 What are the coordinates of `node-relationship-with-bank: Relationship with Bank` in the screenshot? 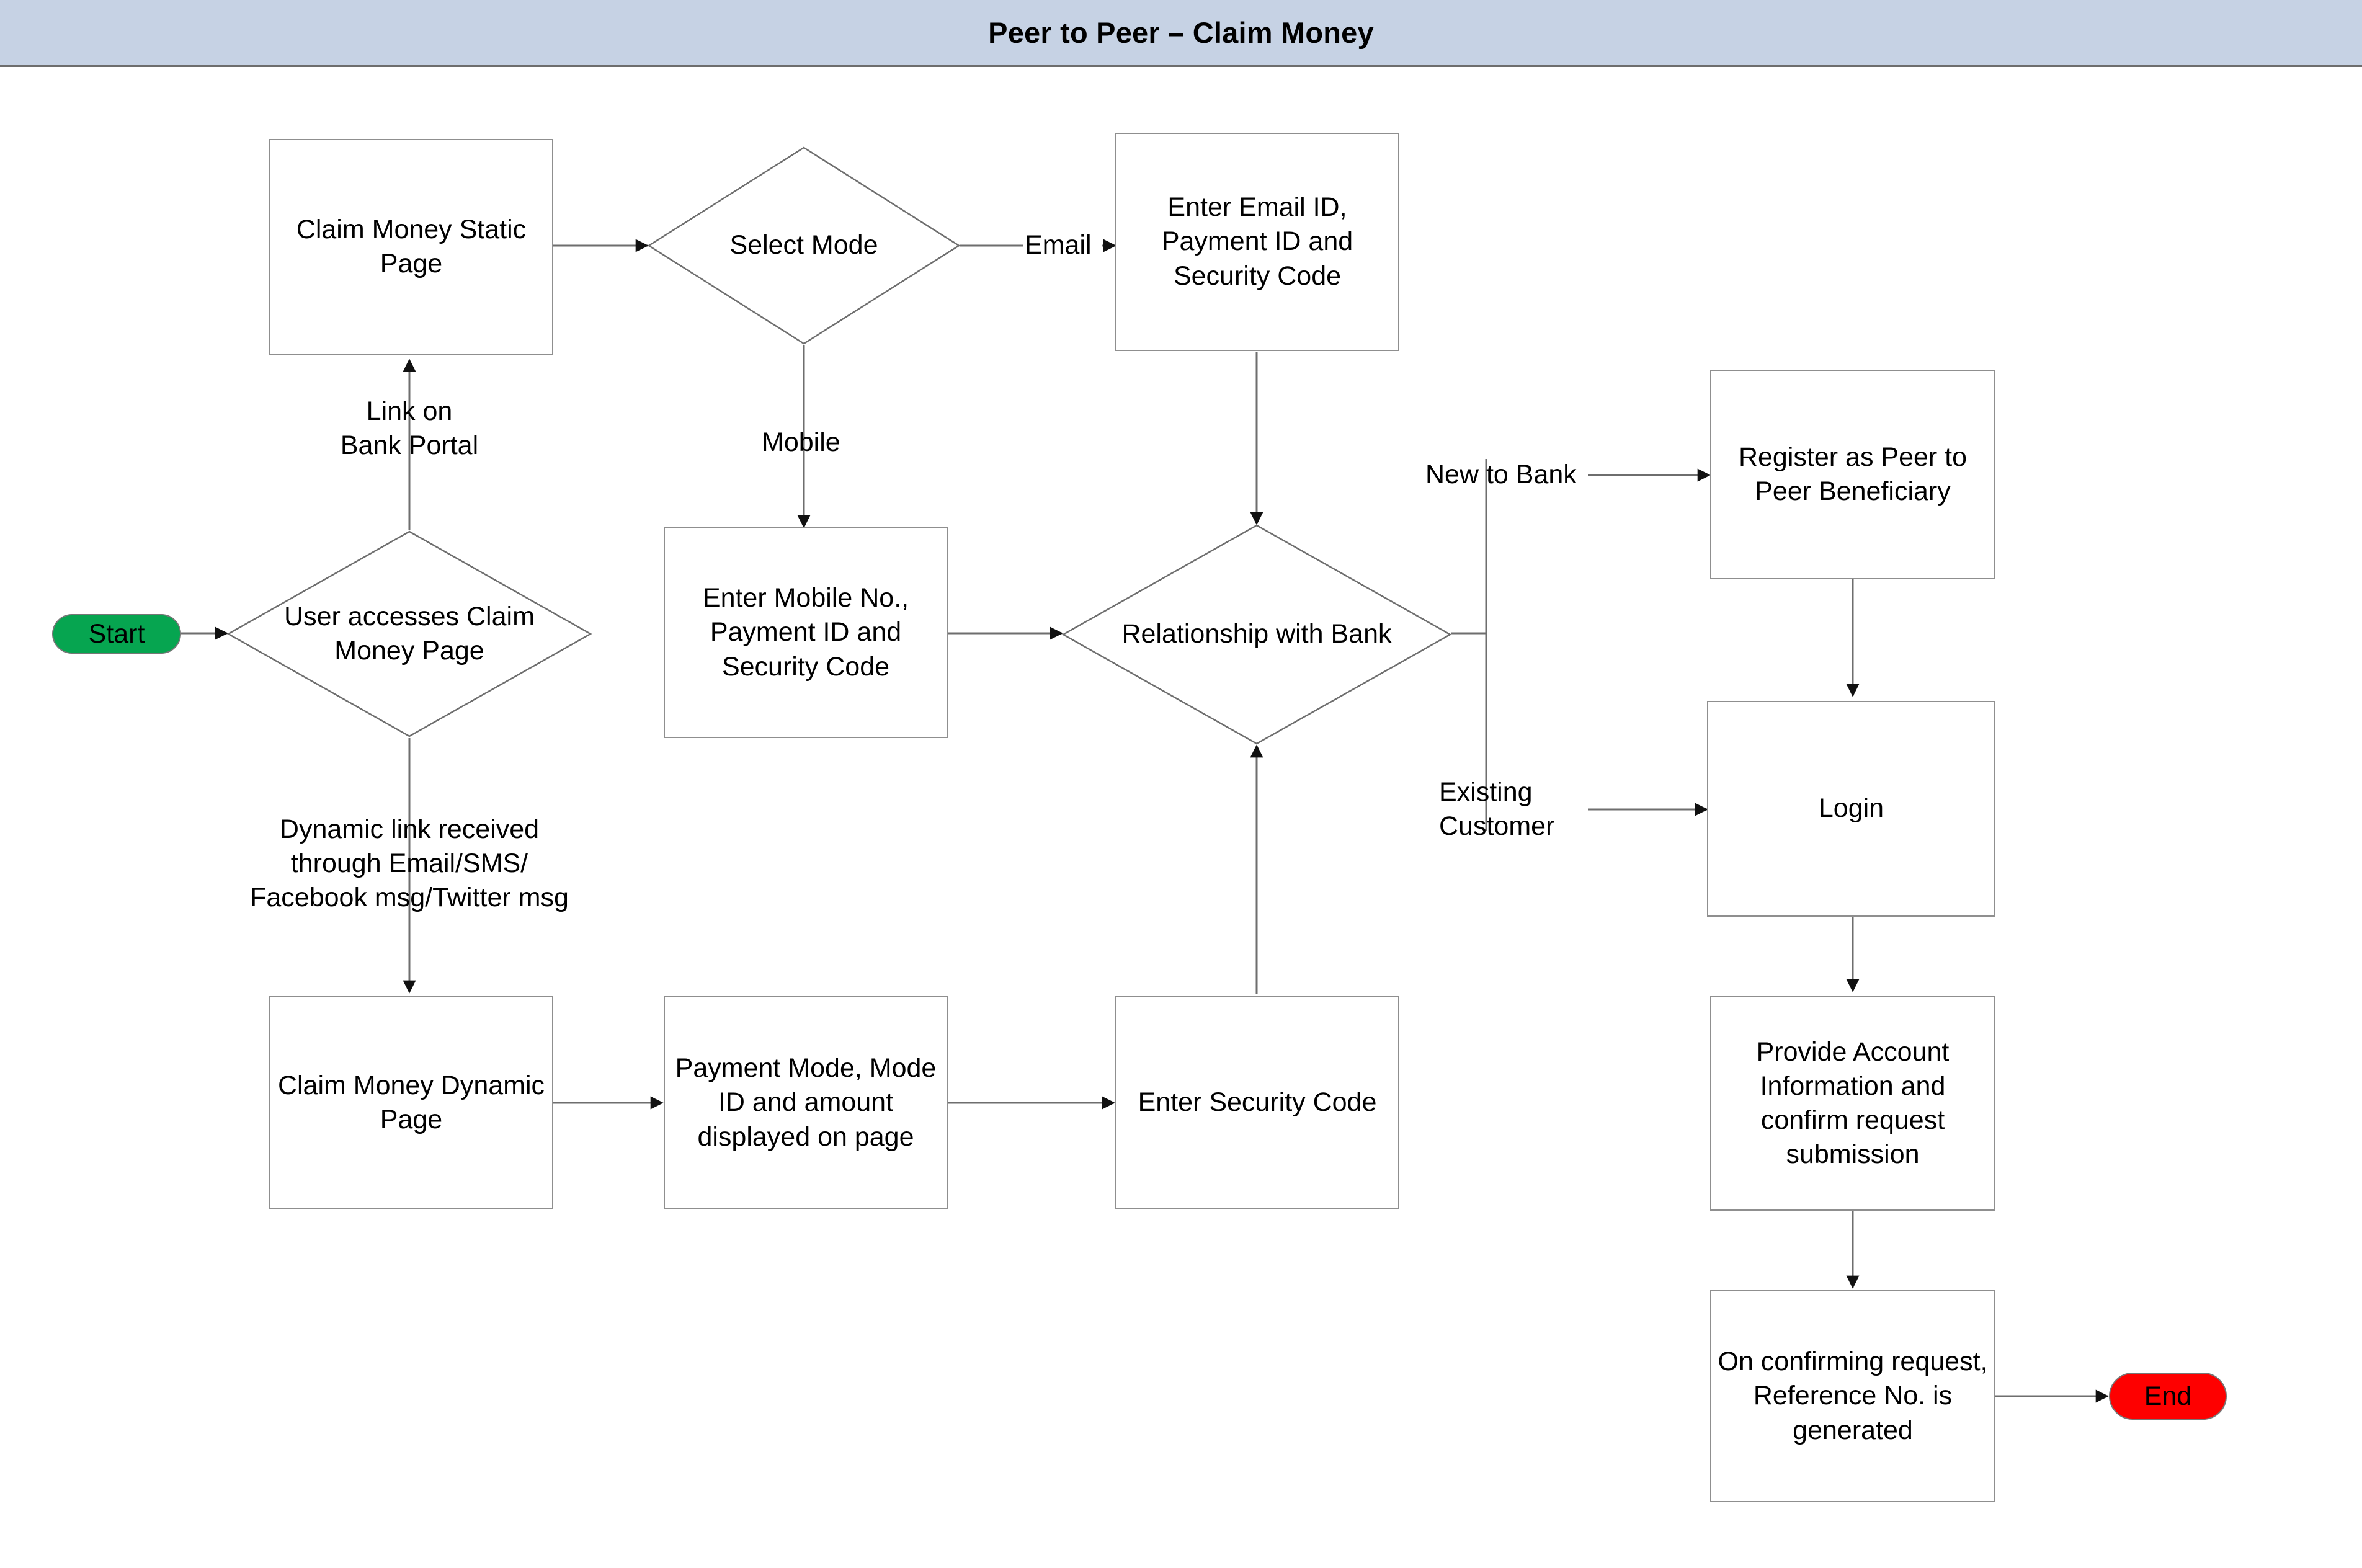 It's located at (1256, 634).